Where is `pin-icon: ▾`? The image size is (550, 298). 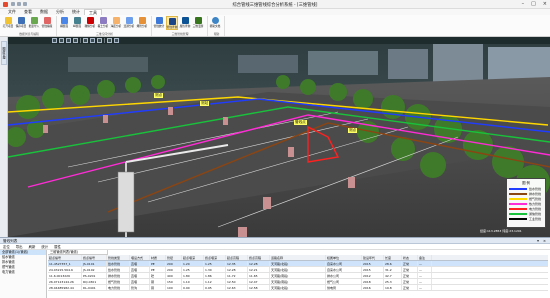 pin-icon: ▾ is located at coordinates (538, 241).